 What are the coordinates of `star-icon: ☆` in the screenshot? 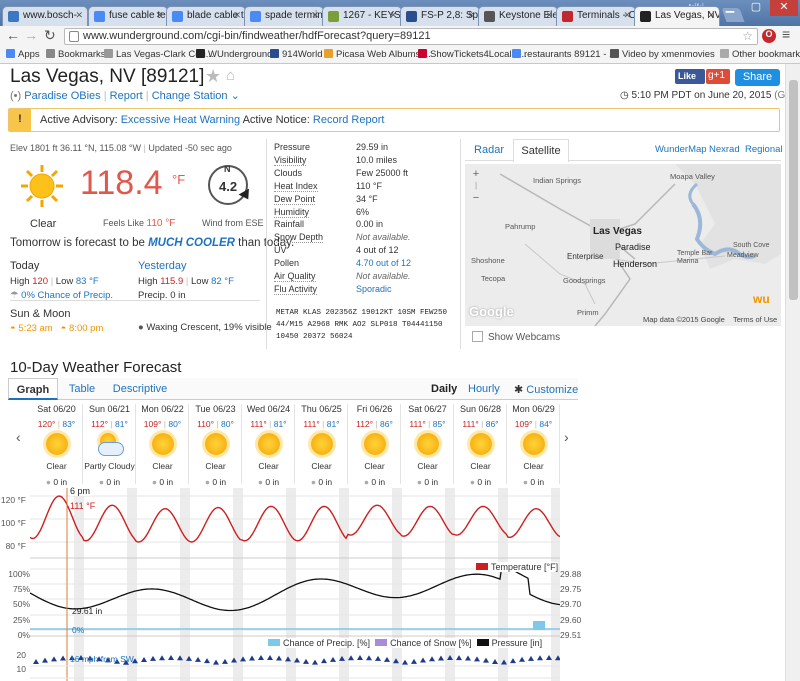 It's located at (747, 36).